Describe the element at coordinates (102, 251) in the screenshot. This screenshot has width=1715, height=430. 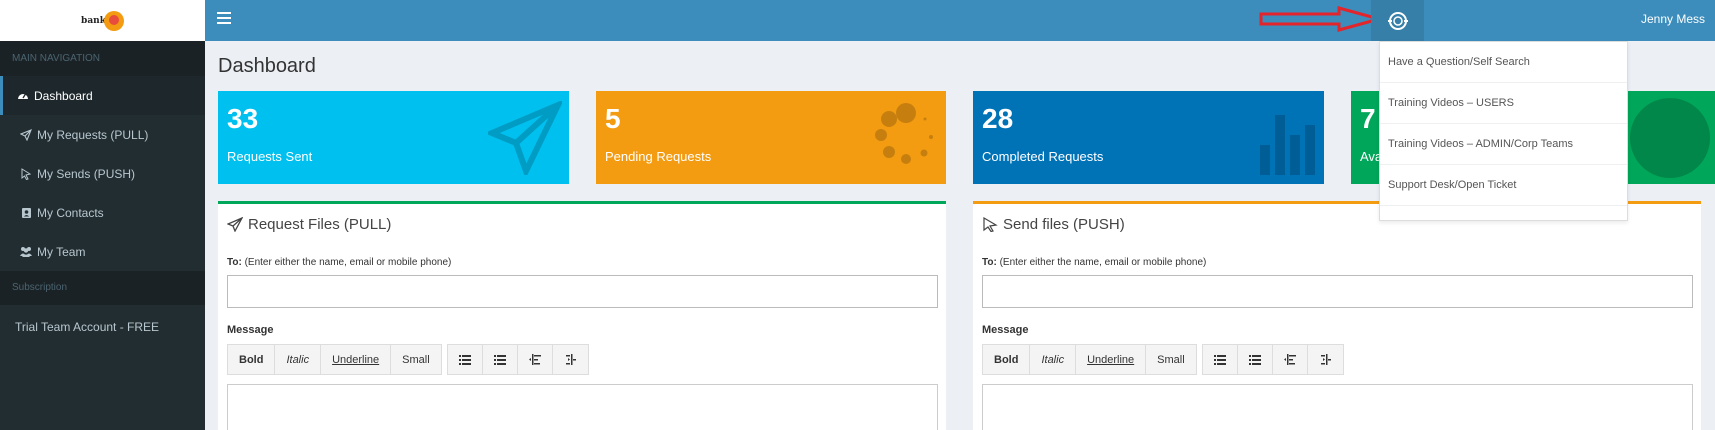
I see `sidebar-item-my-team: My Team` at that location.